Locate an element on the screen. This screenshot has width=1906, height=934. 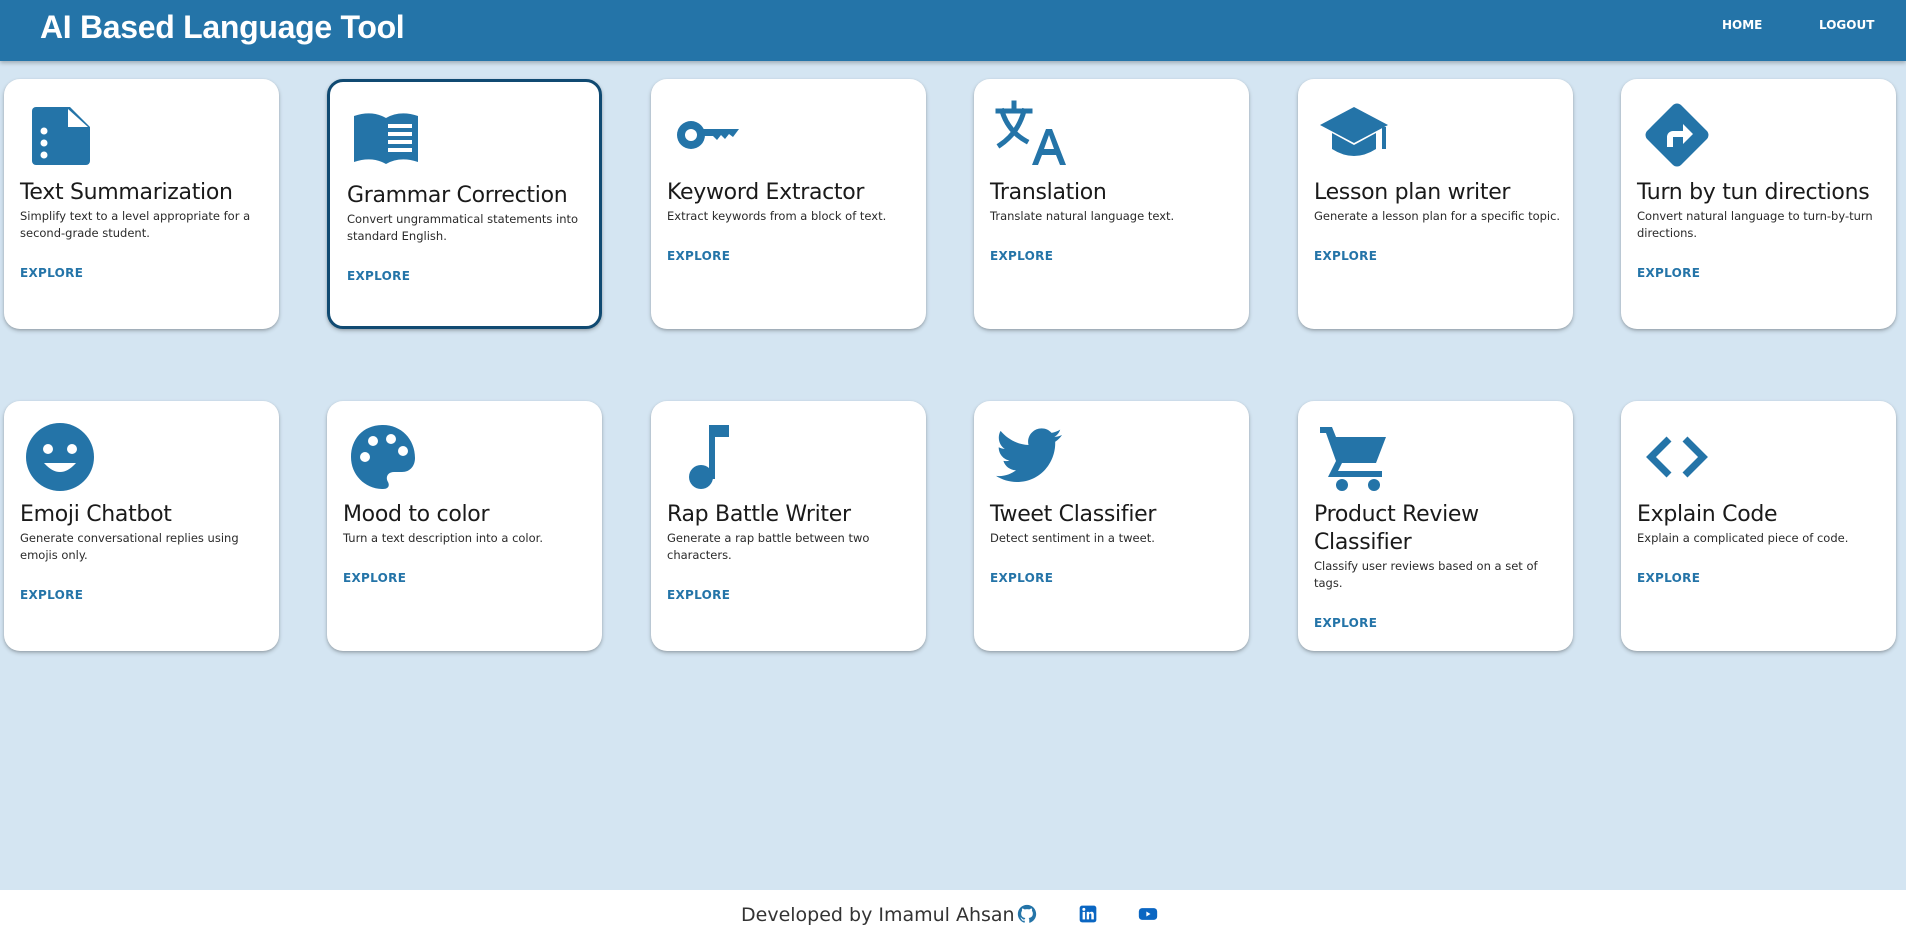
palette-icon is located at coordinates (383, 457).